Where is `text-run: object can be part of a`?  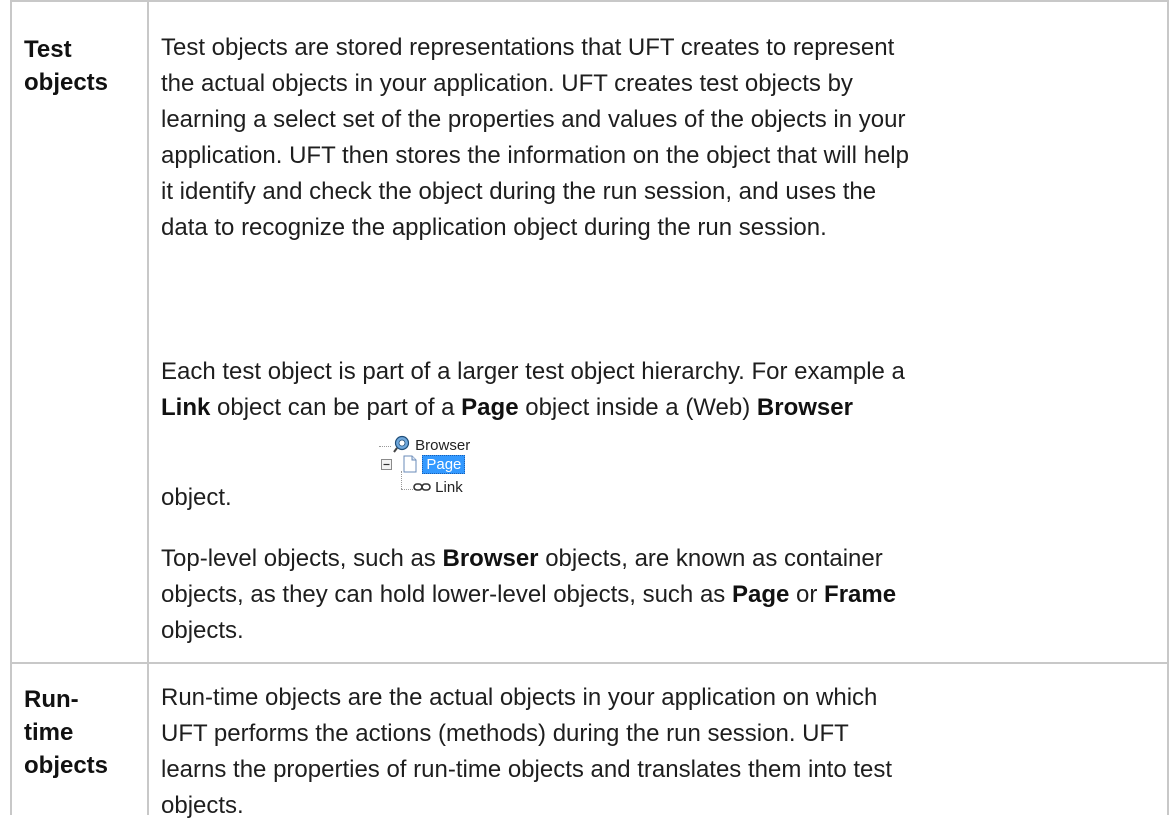
text-run: object can be part of a is located at coordinates (336, 407).